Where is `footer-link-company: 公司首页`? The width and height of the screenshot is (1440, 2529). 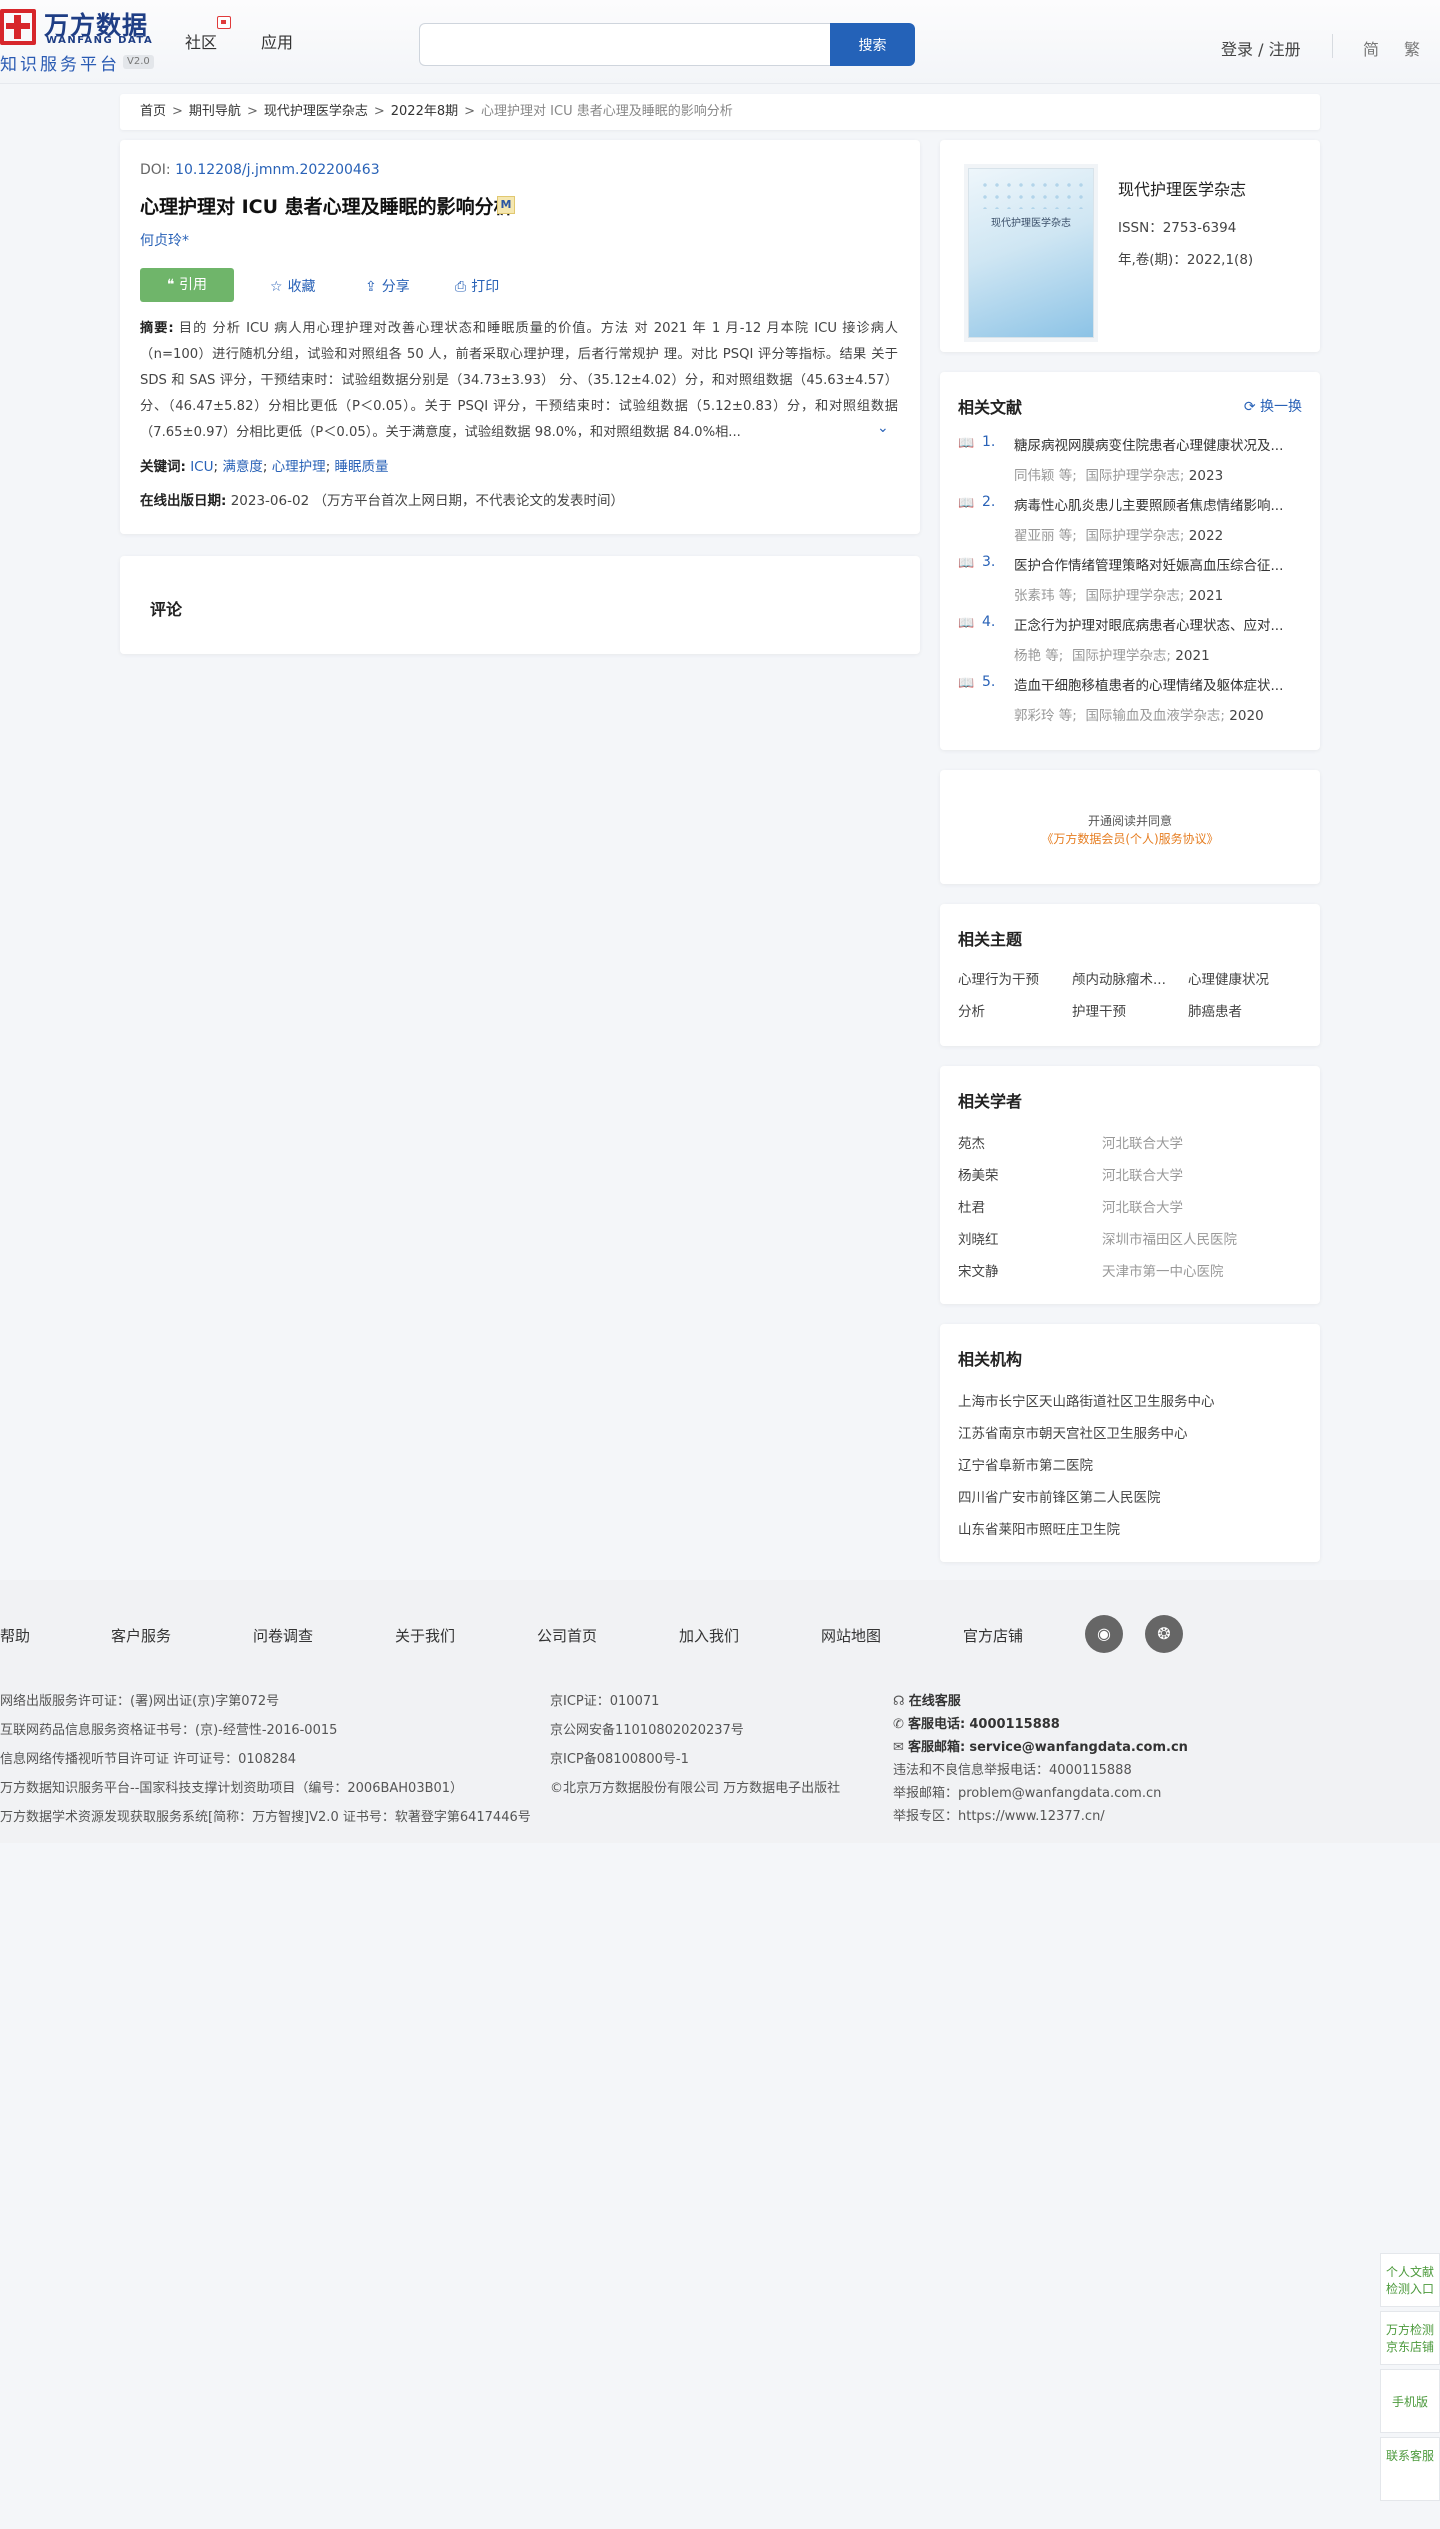 footer-link-company: 公司首页 is located at coordinates (567, 1635).